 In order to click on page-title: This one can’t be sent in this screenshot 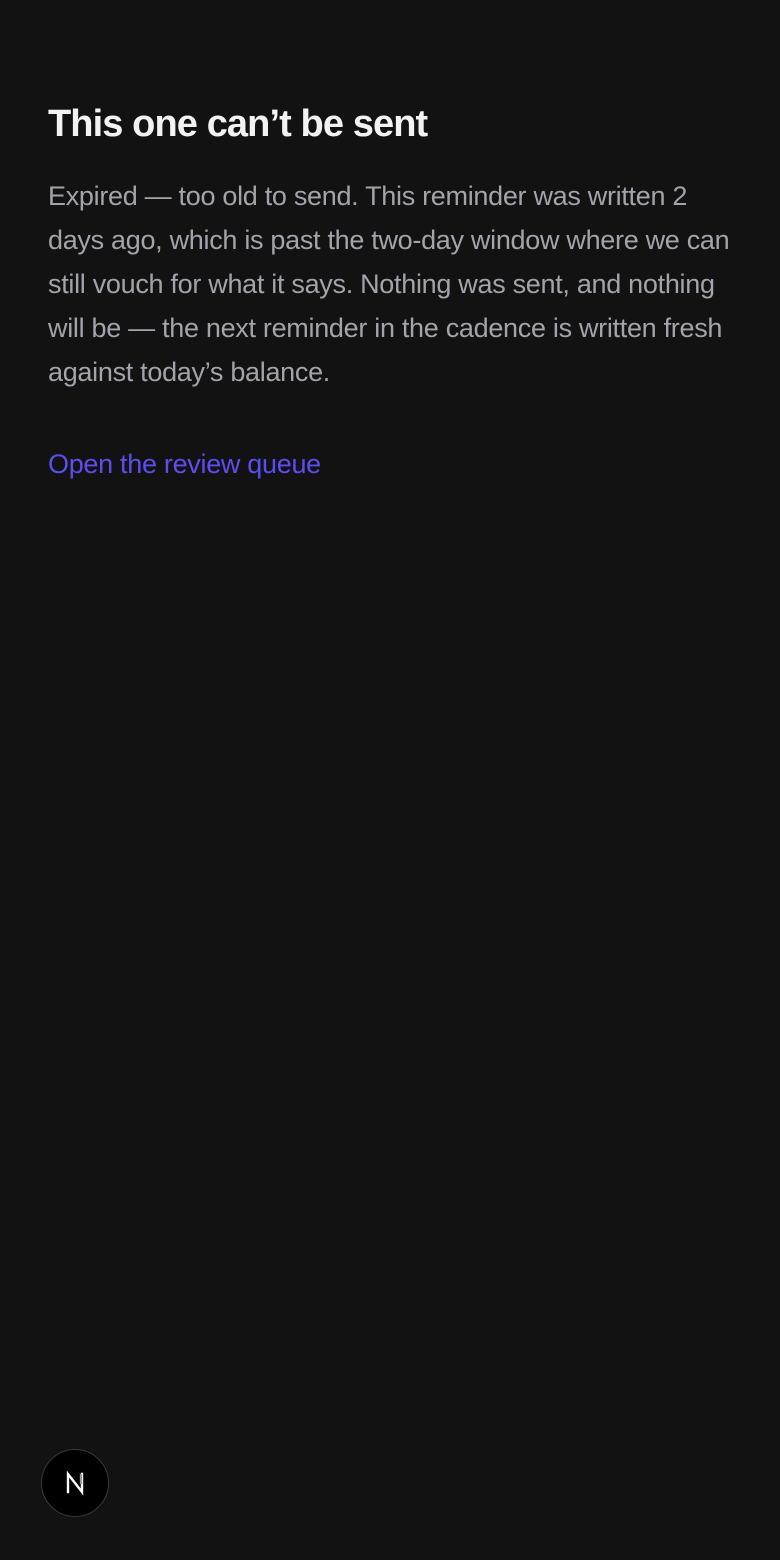, I will do `click(238, 124)`.